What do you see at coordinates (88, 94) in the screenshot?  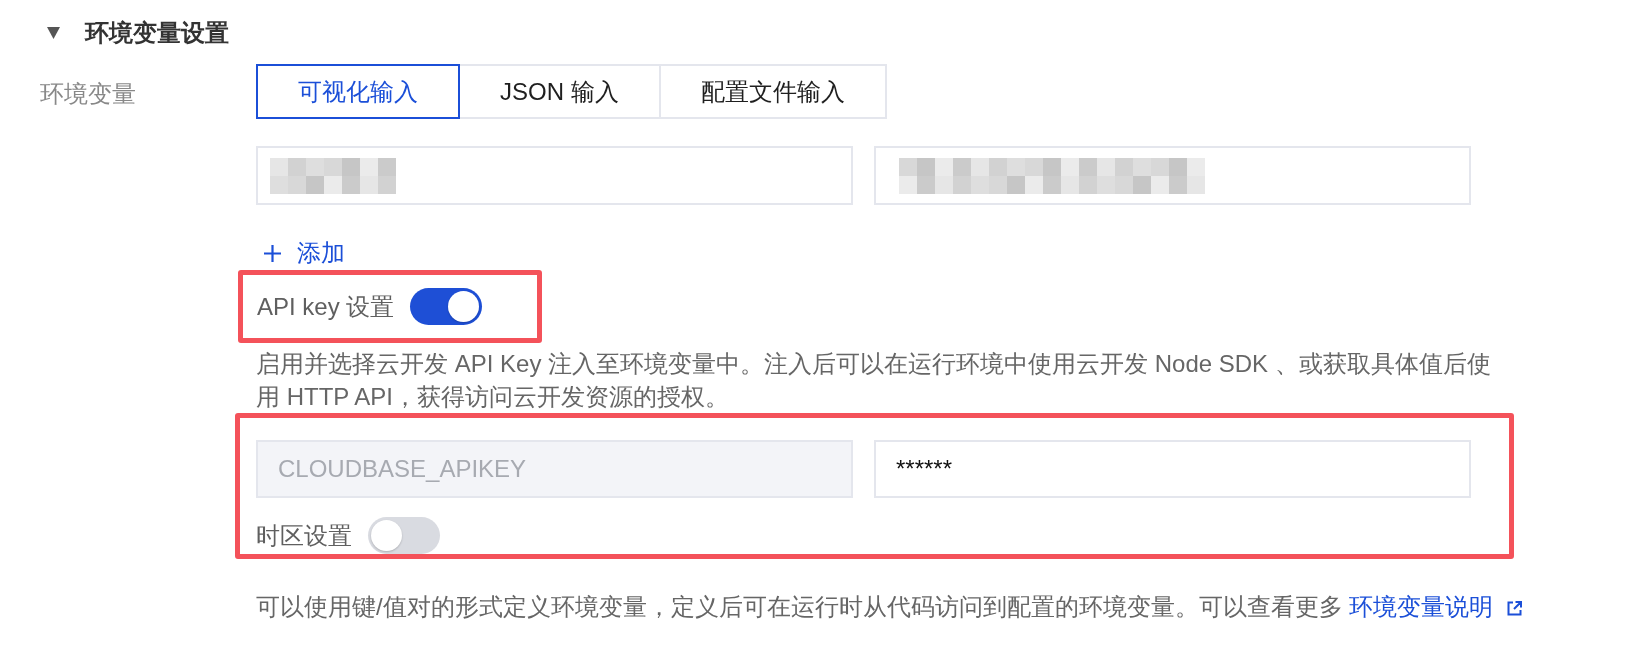 I see `field-label: 环境变量` at bounding box center [88, 94].